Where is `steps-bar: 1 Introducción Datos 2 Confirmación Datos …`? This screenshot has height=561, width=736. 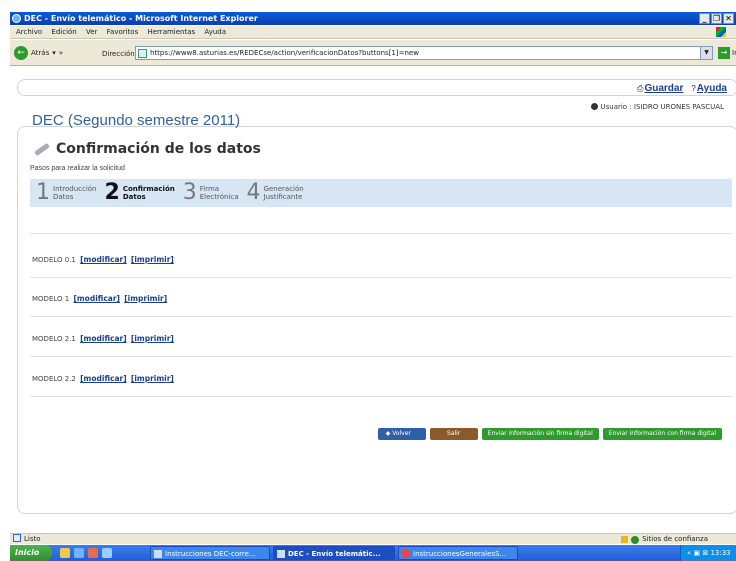
steps-bar: 1 Introducción Datos 2 Confirmación Datos … is located at coordinates (381, 193).